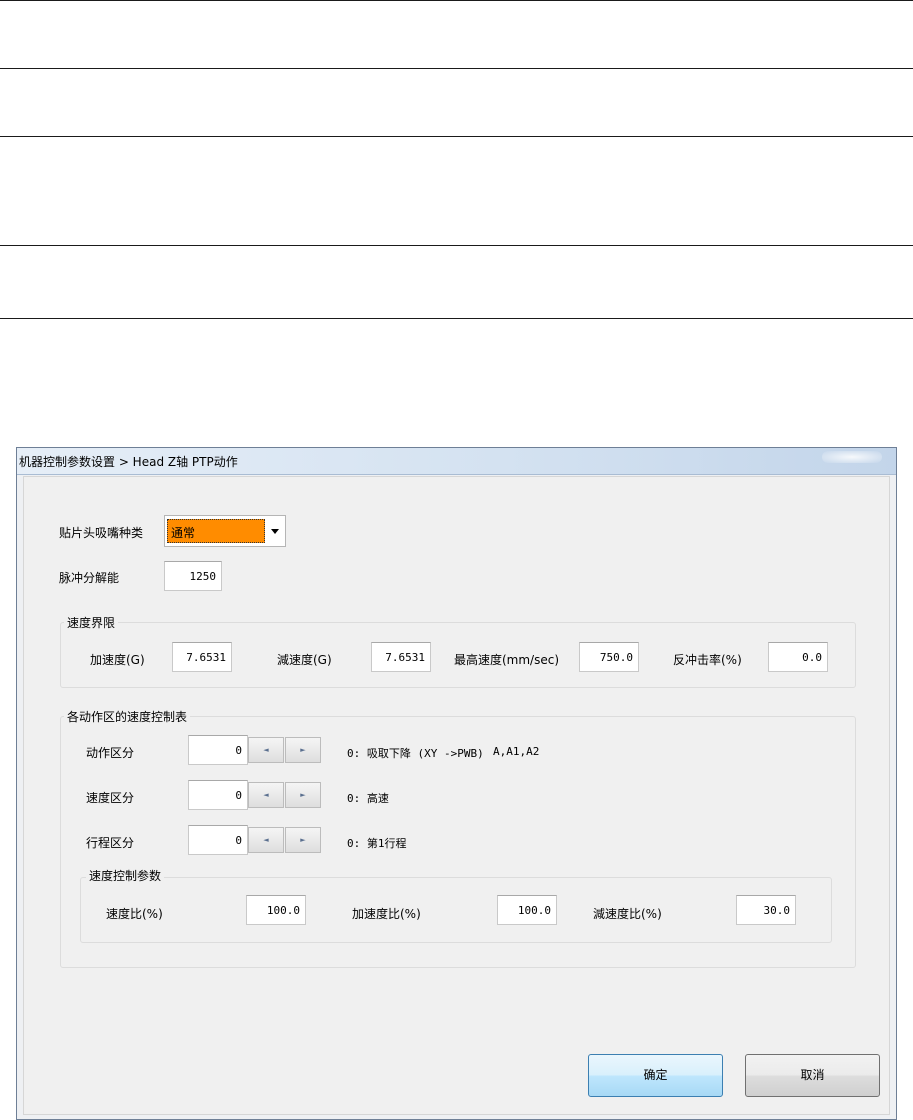 This screenshot has width=913, height=1120. Describe the element at coordinates (101, 533) in the screenshot. I see `nozzle-type-label: 贴片头吸嘴种类` at that location.